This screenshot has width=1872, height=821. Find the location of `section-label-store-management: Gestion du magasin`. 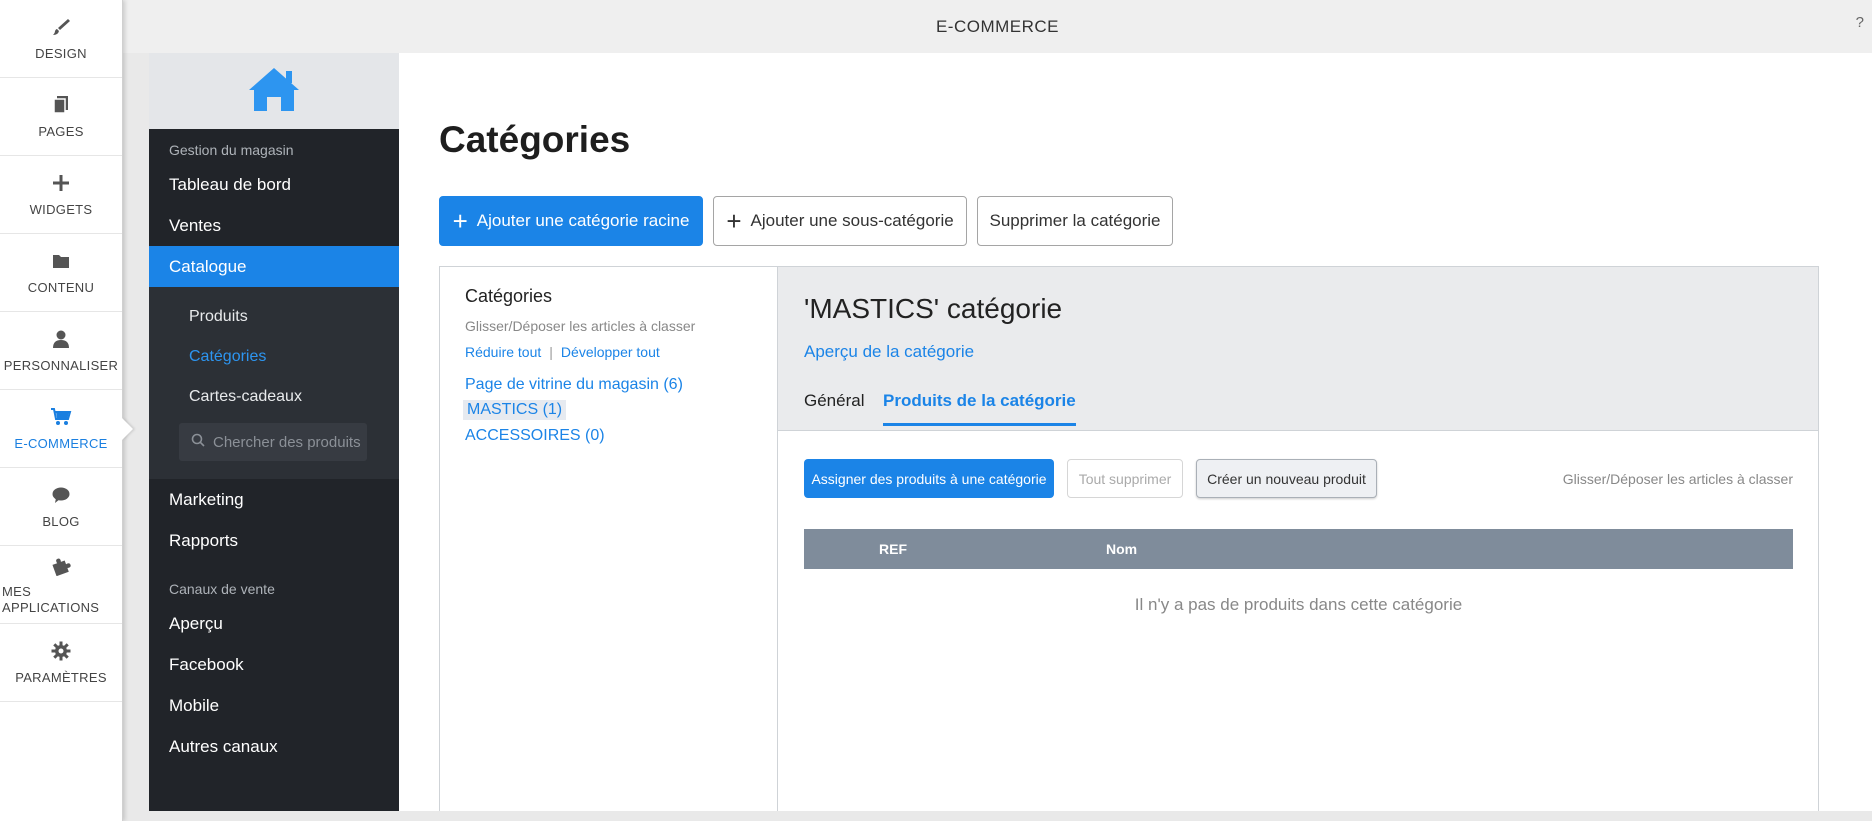

section-label-store-management: Gestion du magasin is located at coordinates (231, 150).